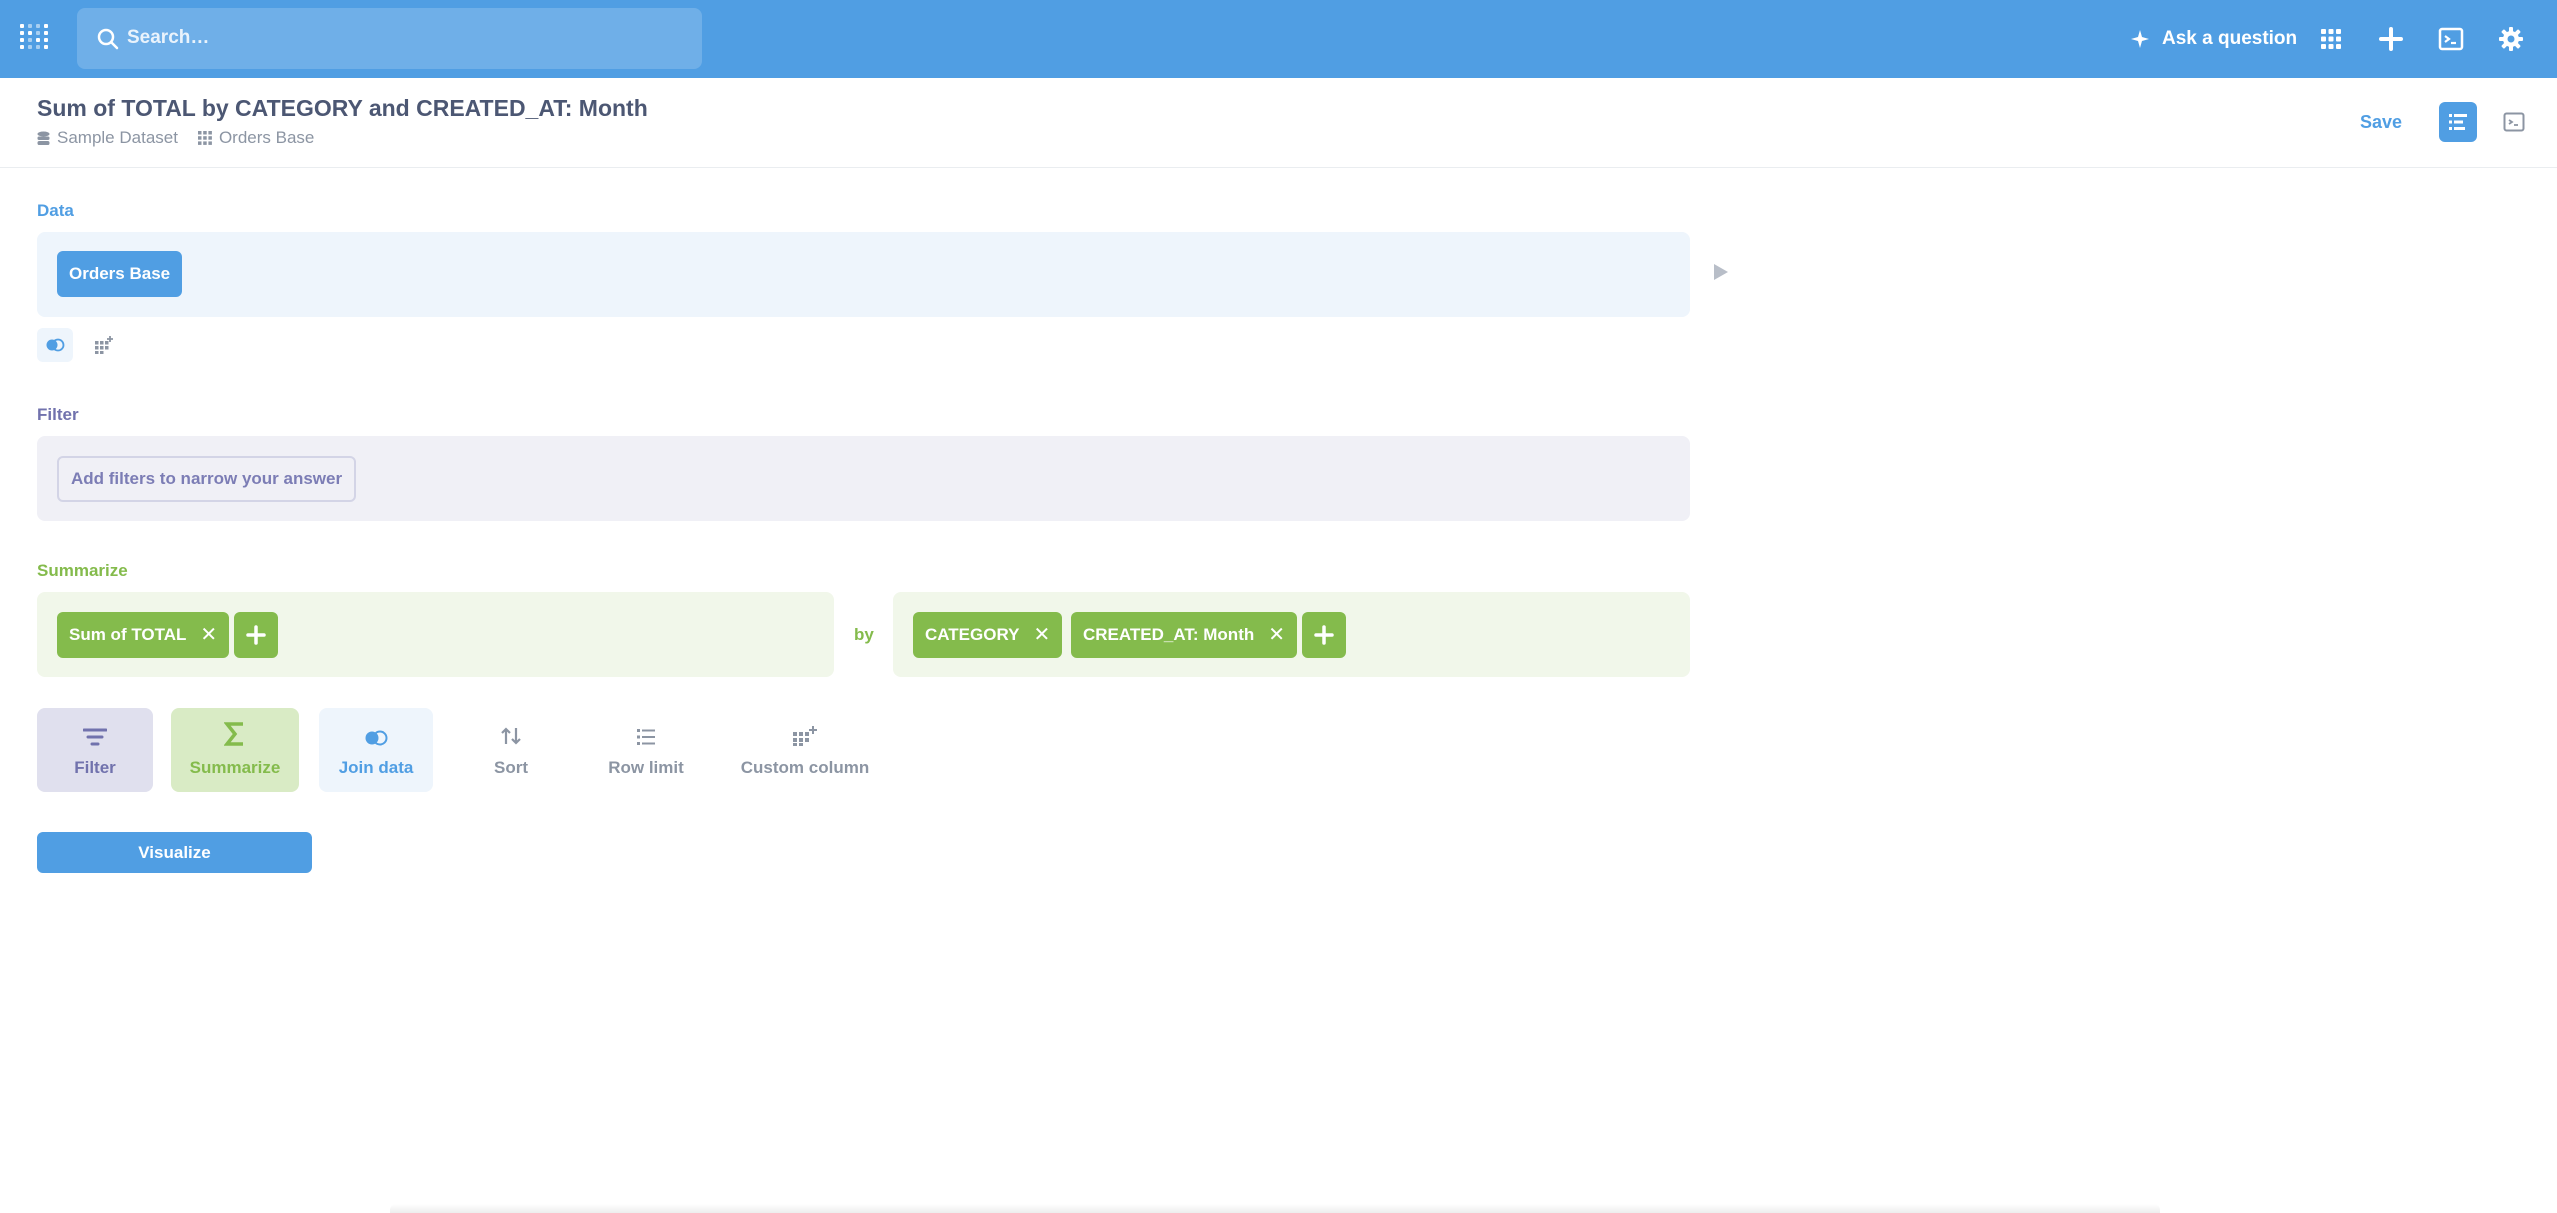 This screenshot has width=2557, height=1213. I want to click on breadcrumb-database-label: Sample Dataset, so click(117, 137).